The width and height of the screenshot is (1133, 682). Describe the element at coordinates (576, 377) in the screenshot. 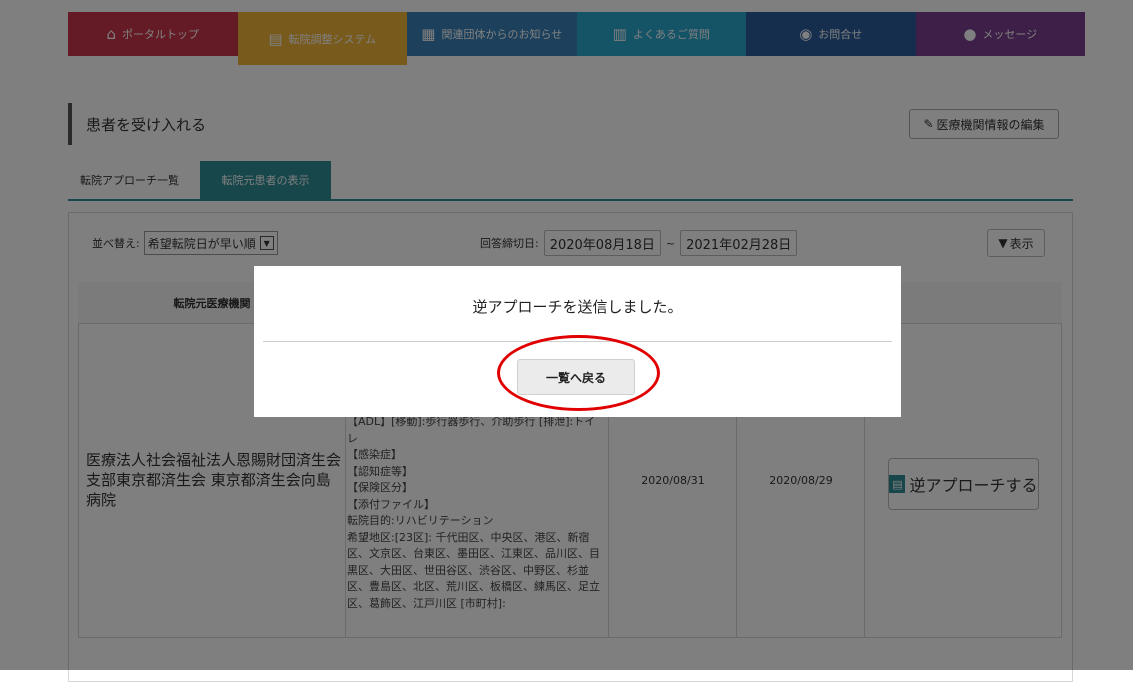

I see `back-to-list-button: 一覧へ戻る` at that location.